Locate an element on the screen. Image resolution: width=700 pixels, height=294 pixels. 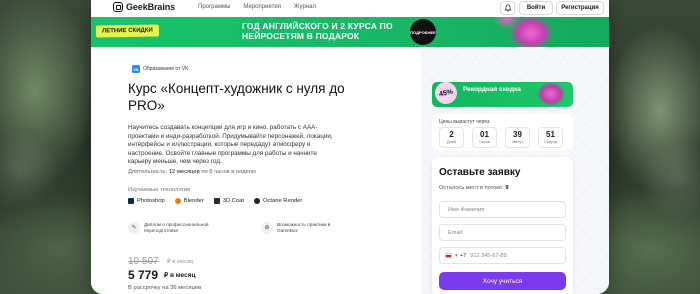
current-price-unit: ₽ в месяц is located at coordinates (180, 275).